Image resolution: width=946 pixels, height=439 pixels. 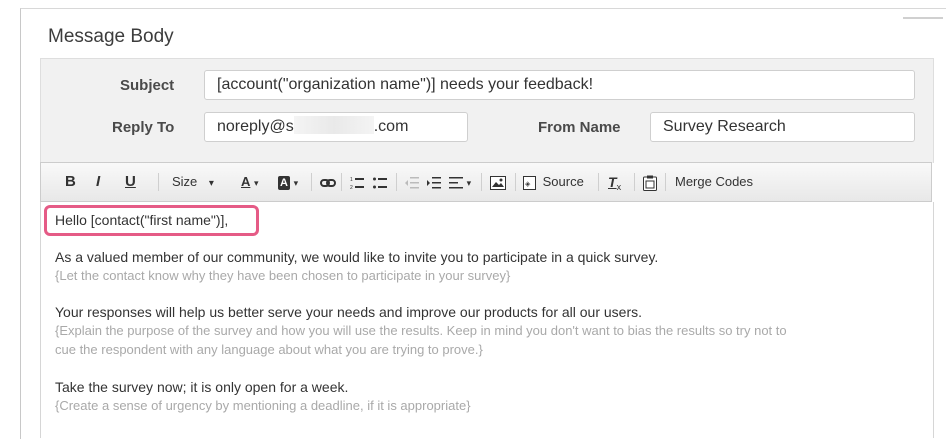 I want to click on align-dropdown: ▾, so click(x=460, y=182).